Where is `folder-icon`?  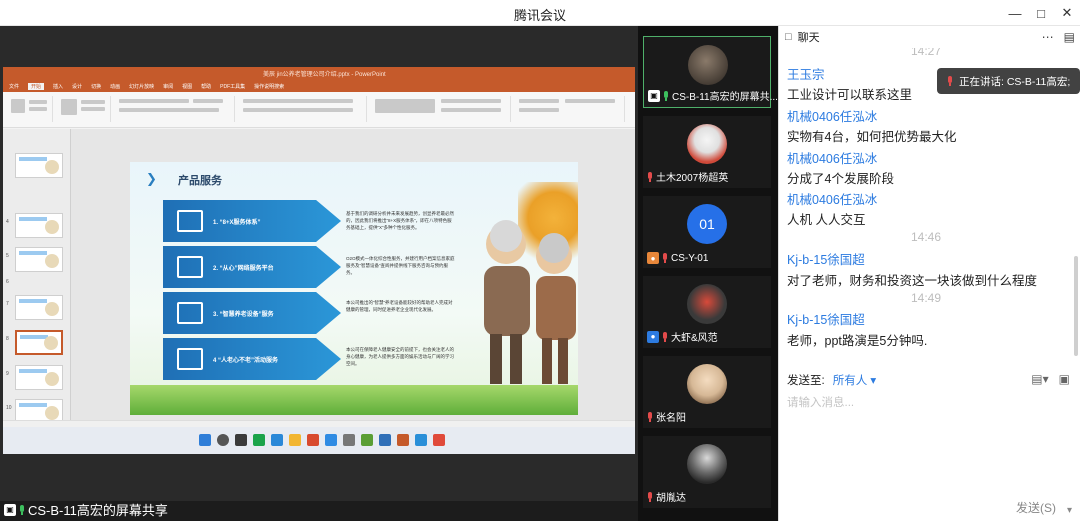
folder-icon is located at coordinates (295, 440).